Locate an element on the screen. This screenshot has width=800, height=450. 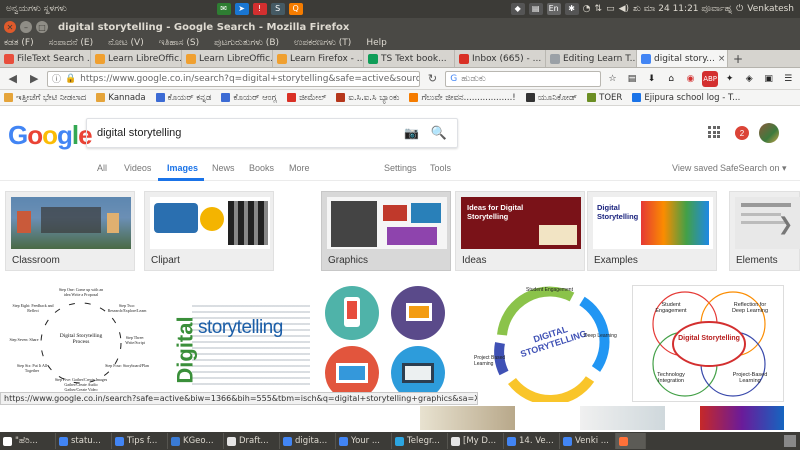
pocket-icon: ◉ is located at coordinates (691, 79).